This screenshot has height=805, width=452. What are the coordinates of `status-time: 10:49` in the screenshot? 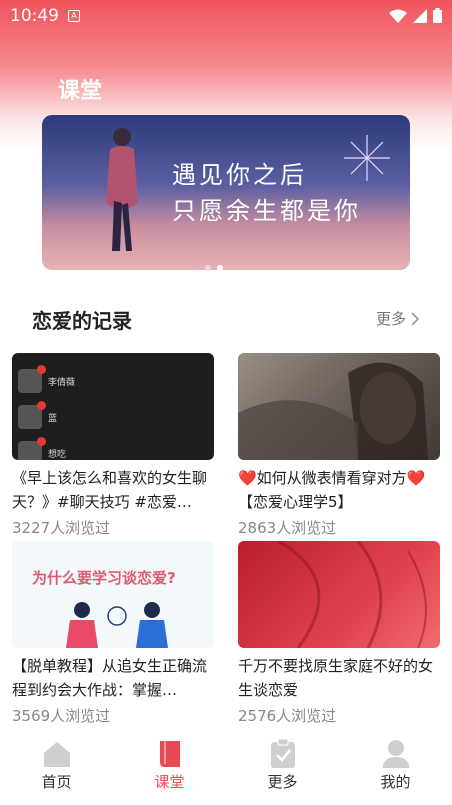 It's located at (34, 16).